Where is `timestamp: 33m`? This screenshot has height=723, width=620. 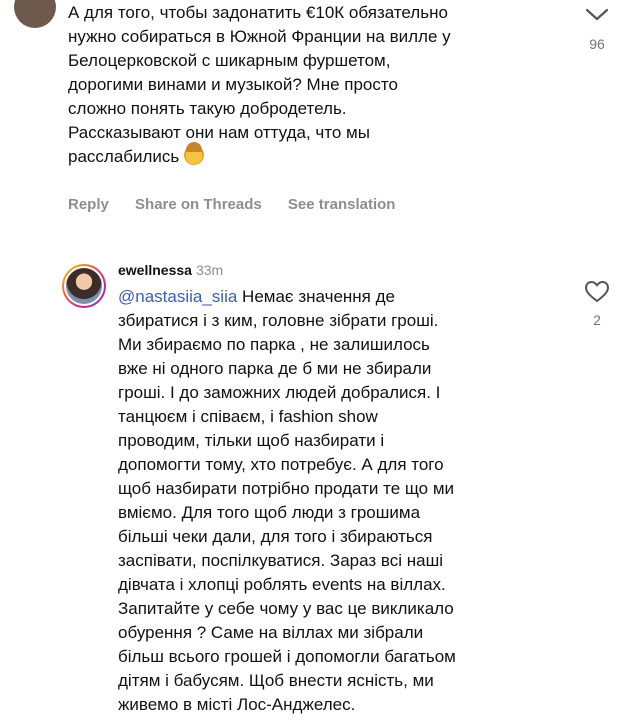
timestamp: 33m is located at coordinates (209, 270).